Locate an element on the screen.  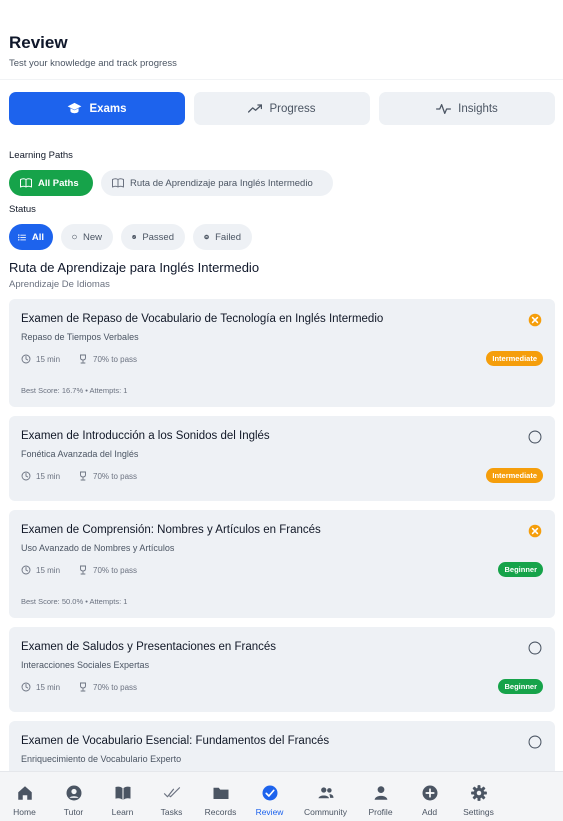
tab-exams: Exams is located at coordinates (97, 108).